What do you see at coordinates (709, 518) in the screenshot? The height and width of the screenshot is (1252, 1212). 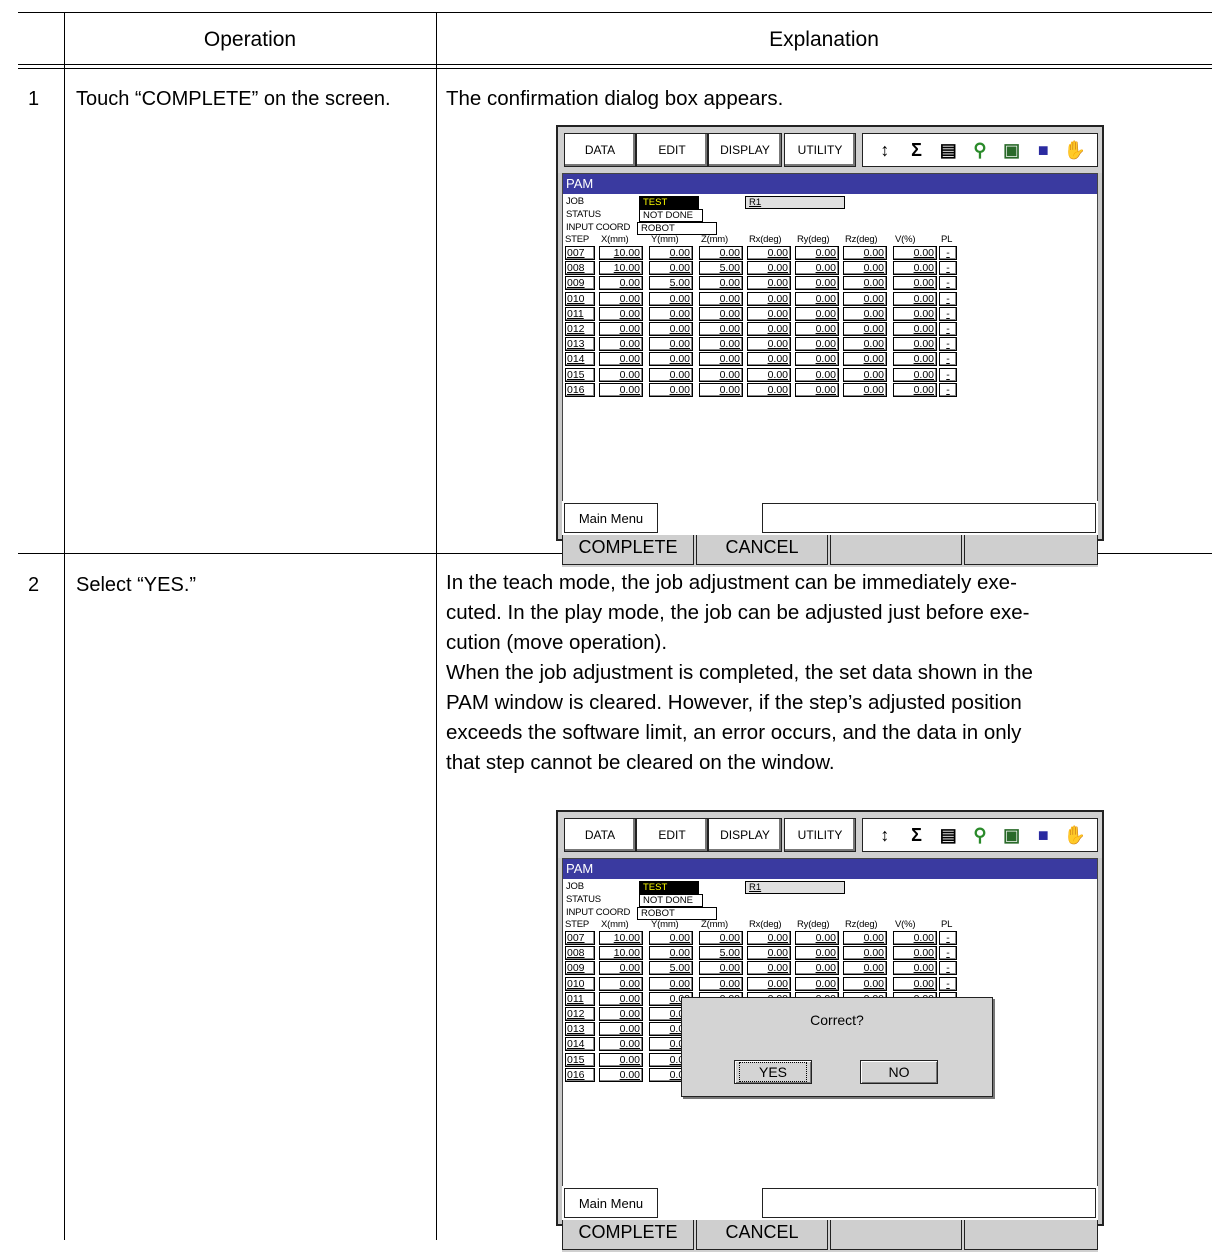 I see `shortcut-button: ShortCut` at bounding box center [709, 518].